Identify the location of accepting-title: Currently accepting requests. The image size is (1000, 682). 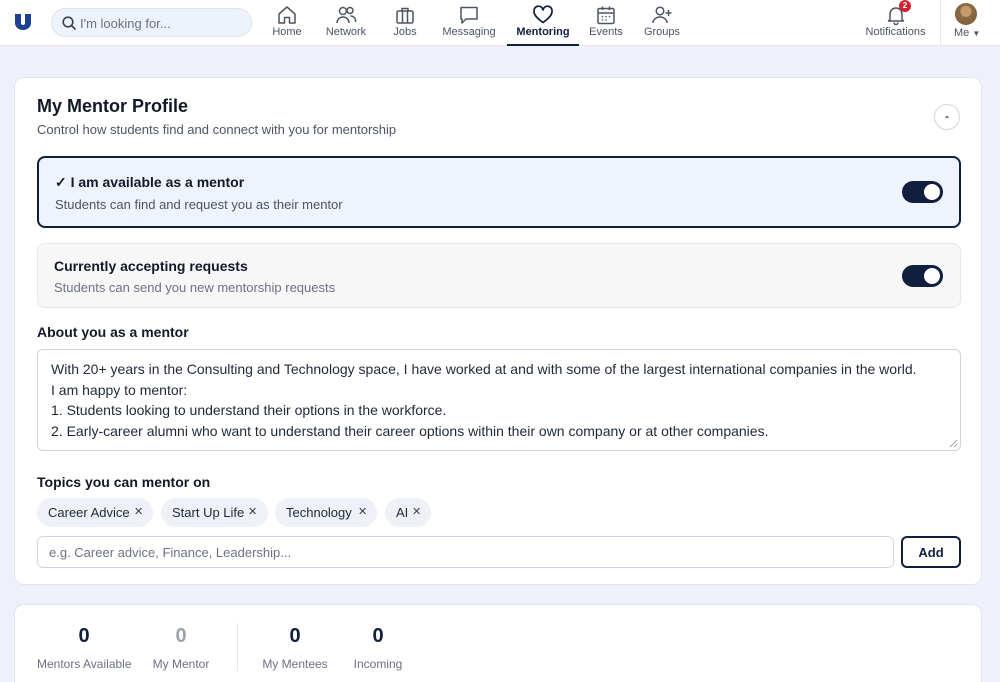
(151, 266).